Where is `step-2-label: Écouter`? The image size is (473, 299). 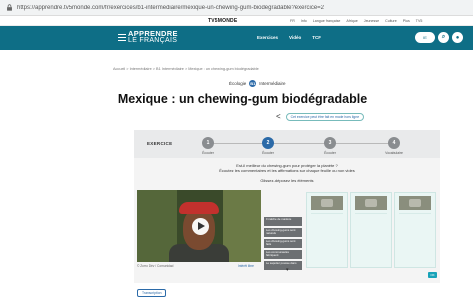 step-2-label: Écouter is located at coordinates (268, 153).